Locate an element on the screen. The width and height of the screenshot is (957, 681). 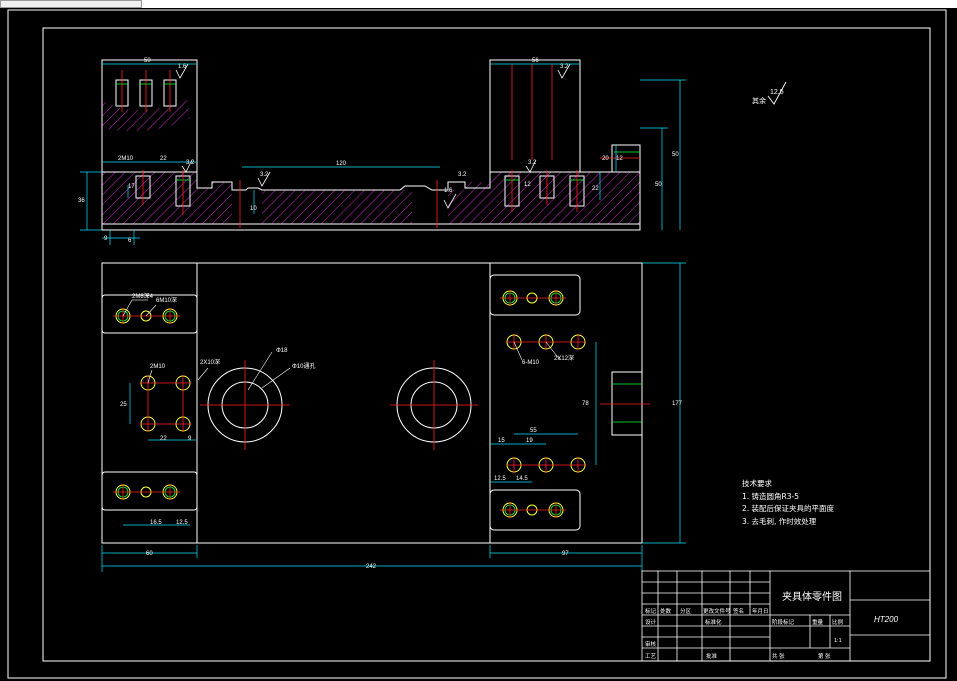
tb-weight: 重量 is located at coordinates (818, 622).